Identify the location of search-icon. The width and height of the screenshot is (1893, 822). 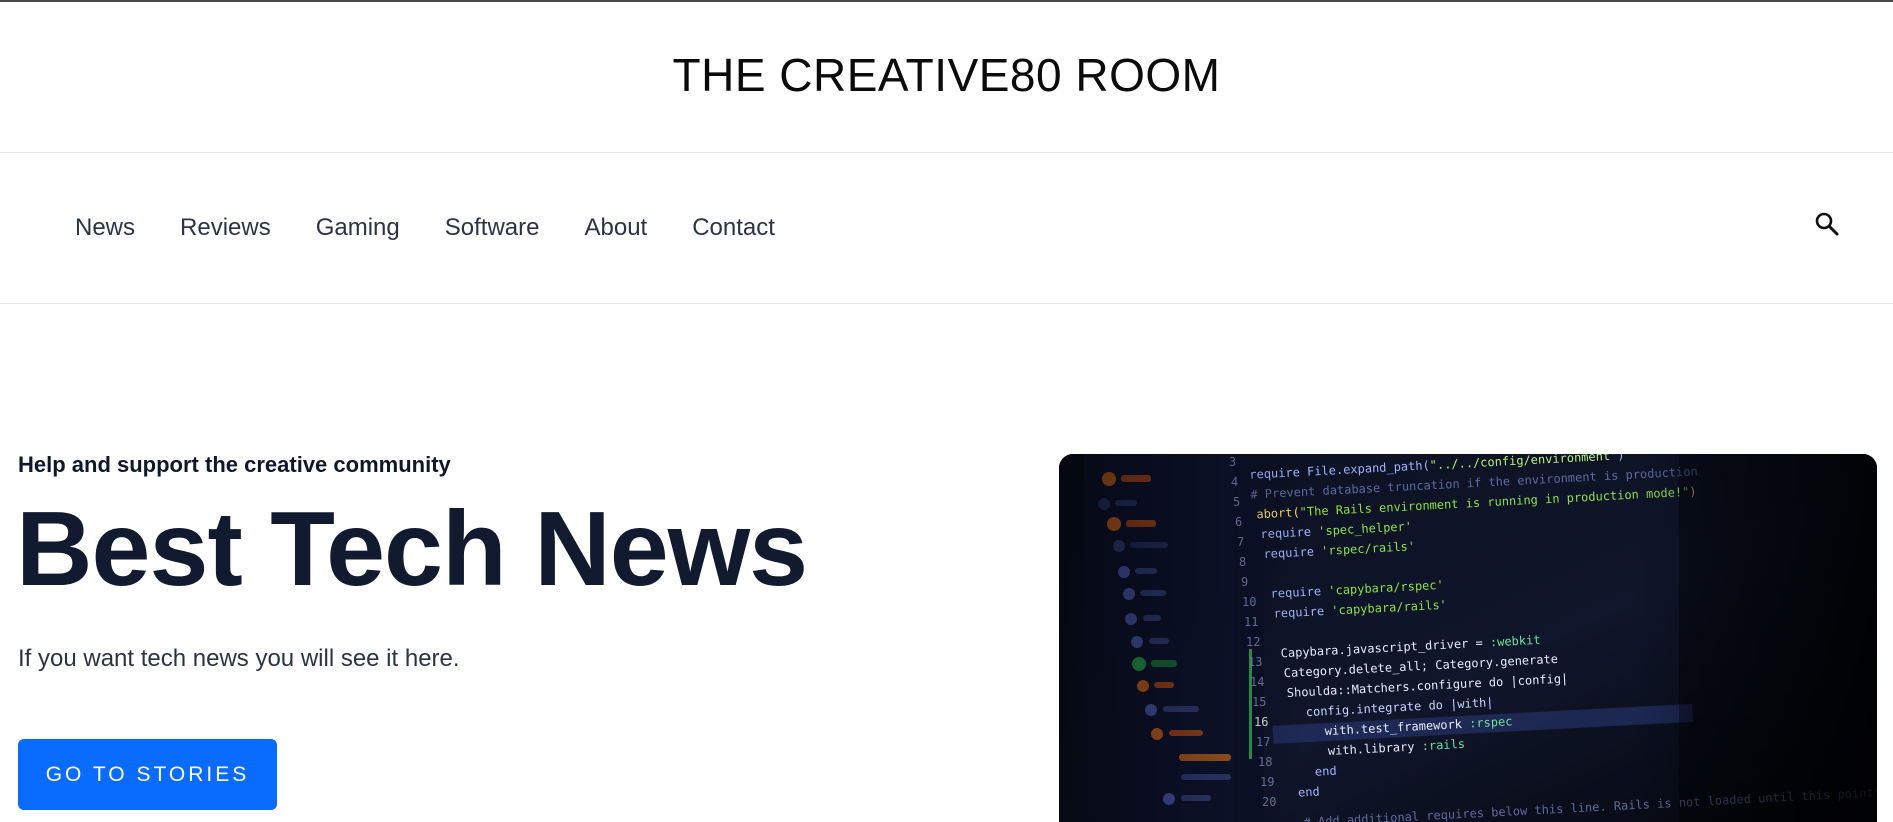
(1827, 224).